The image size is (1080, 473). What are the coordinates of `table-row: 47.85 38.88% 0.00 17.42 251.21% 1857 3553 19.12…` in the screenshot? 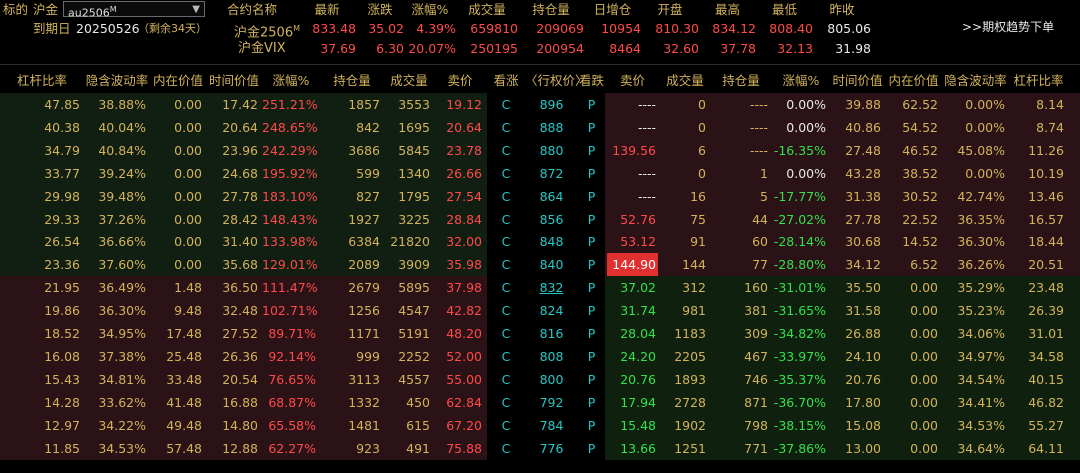 It's located at (540, 104).